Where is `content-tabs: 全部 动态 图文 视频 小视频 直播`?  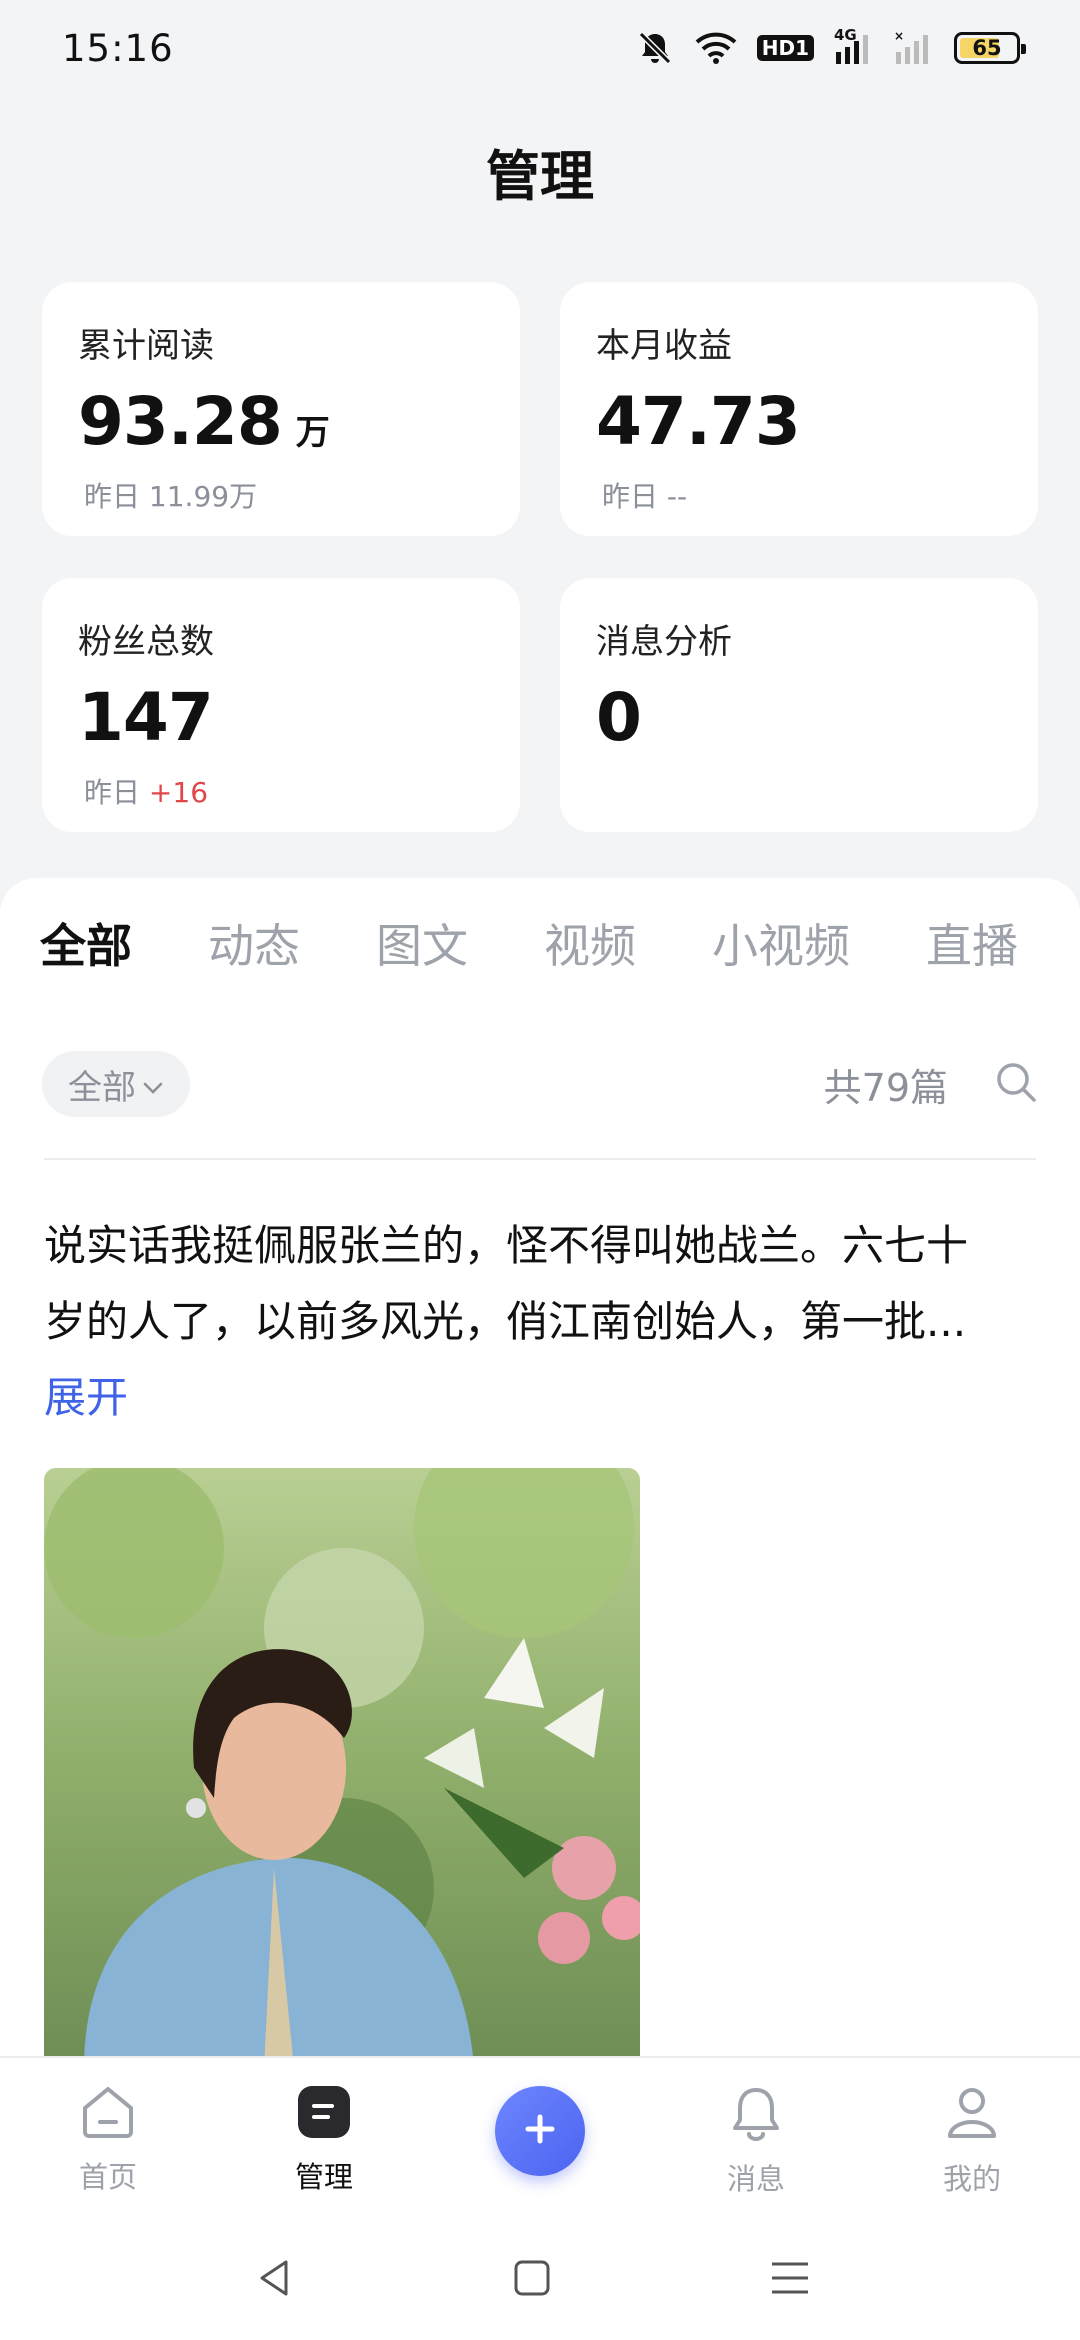 content-tabs: 全部 动态 图文 视频 小视频 直播 is located at coordinates (540, 943).